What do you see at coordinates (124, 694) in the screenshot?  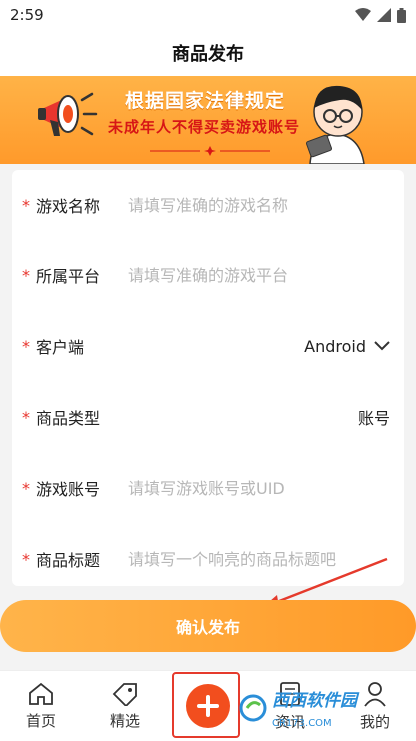 I see `tag-icon` at bounding box center [124, 694].